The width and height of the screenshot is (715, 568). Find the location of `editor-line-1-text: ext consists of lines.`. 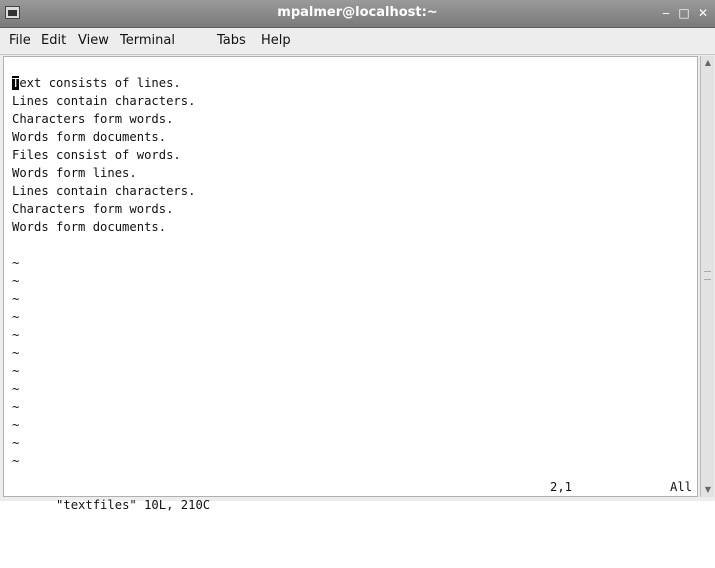

editor-line-1-text: ext consists of lines. is located at coordinates (100, 83).